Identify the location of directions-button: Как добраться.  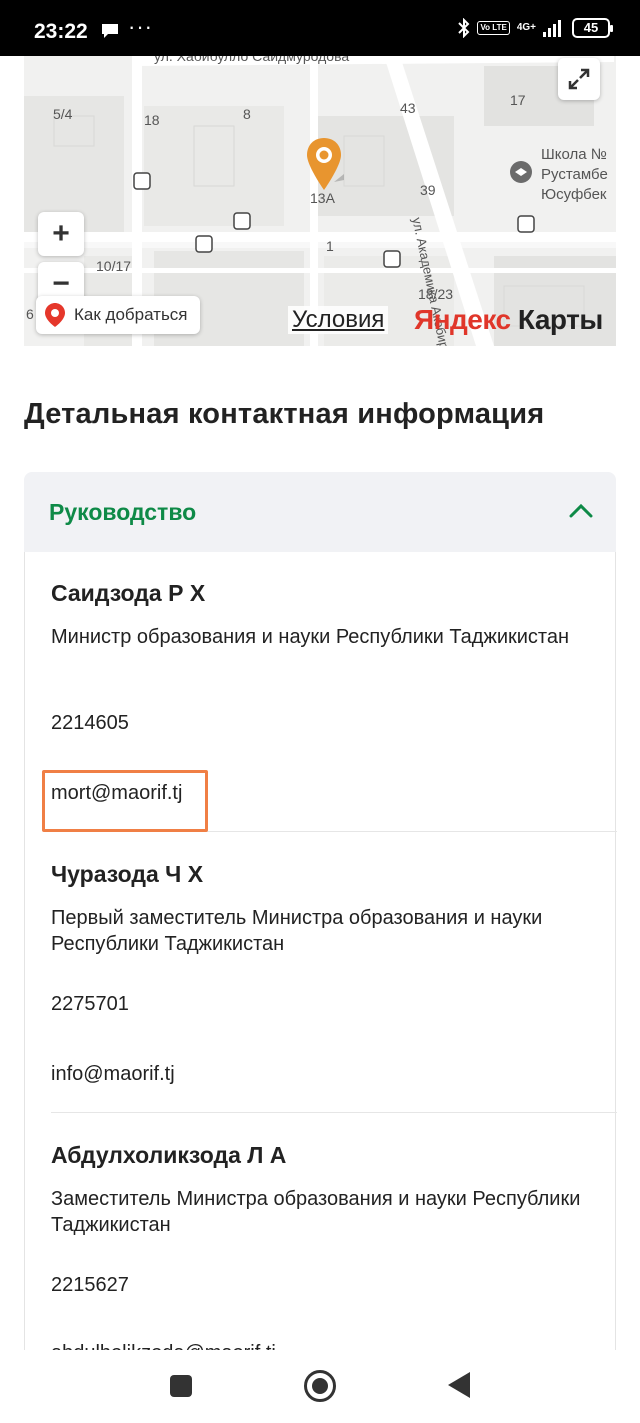
(118, 315).